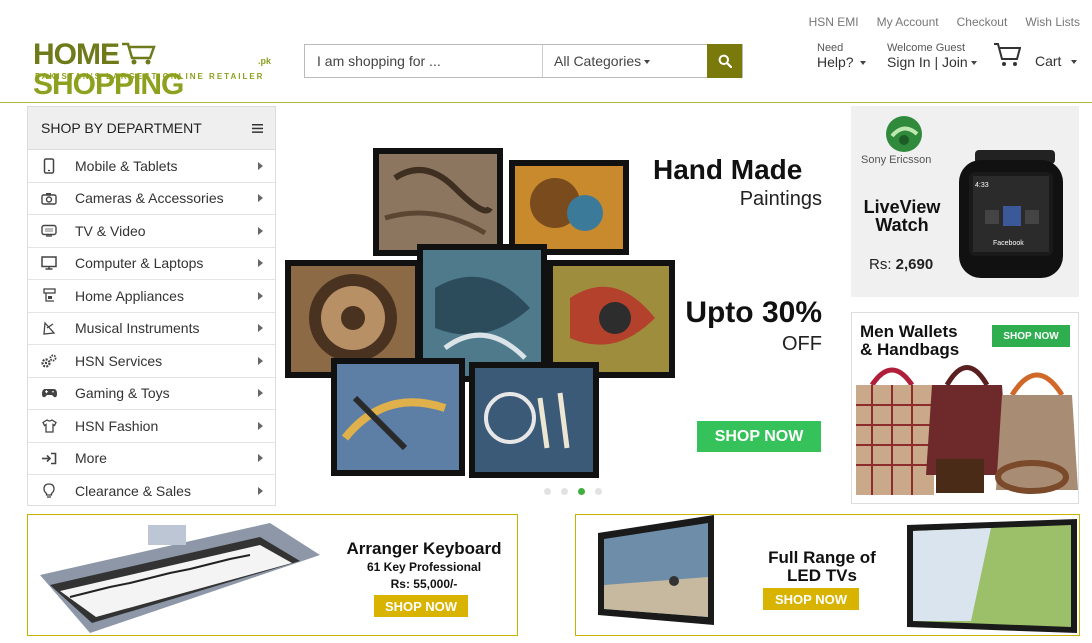 This screenshot has height=643, width=1092. I want to click on sidebar-item-clearance: Clearance & Sales, so click(151, 491).